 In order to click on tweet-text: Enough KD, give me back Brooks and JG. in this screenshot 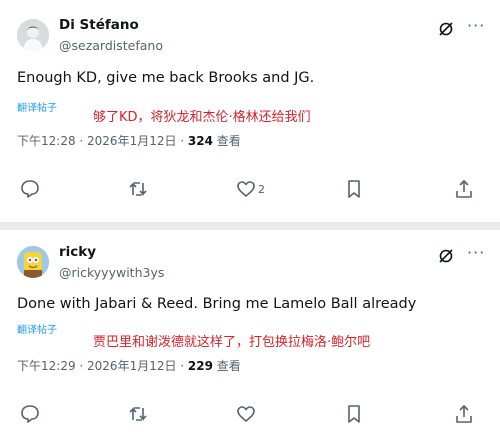, I will do `click(166, 78)`.